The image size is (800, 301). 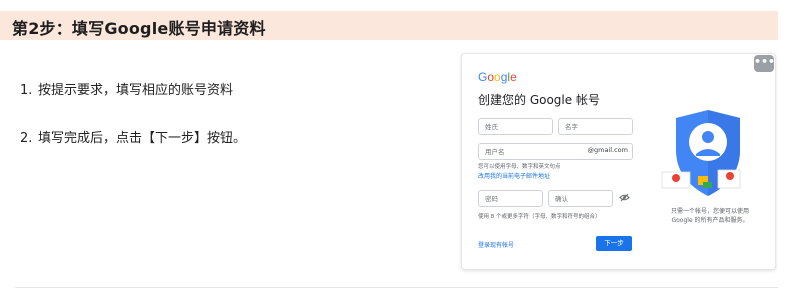 What do you see at coordinates (555, 151) in the screenshot?
I see `username-field: 用户名 @gmail.com` at bounding box center [555, 151].